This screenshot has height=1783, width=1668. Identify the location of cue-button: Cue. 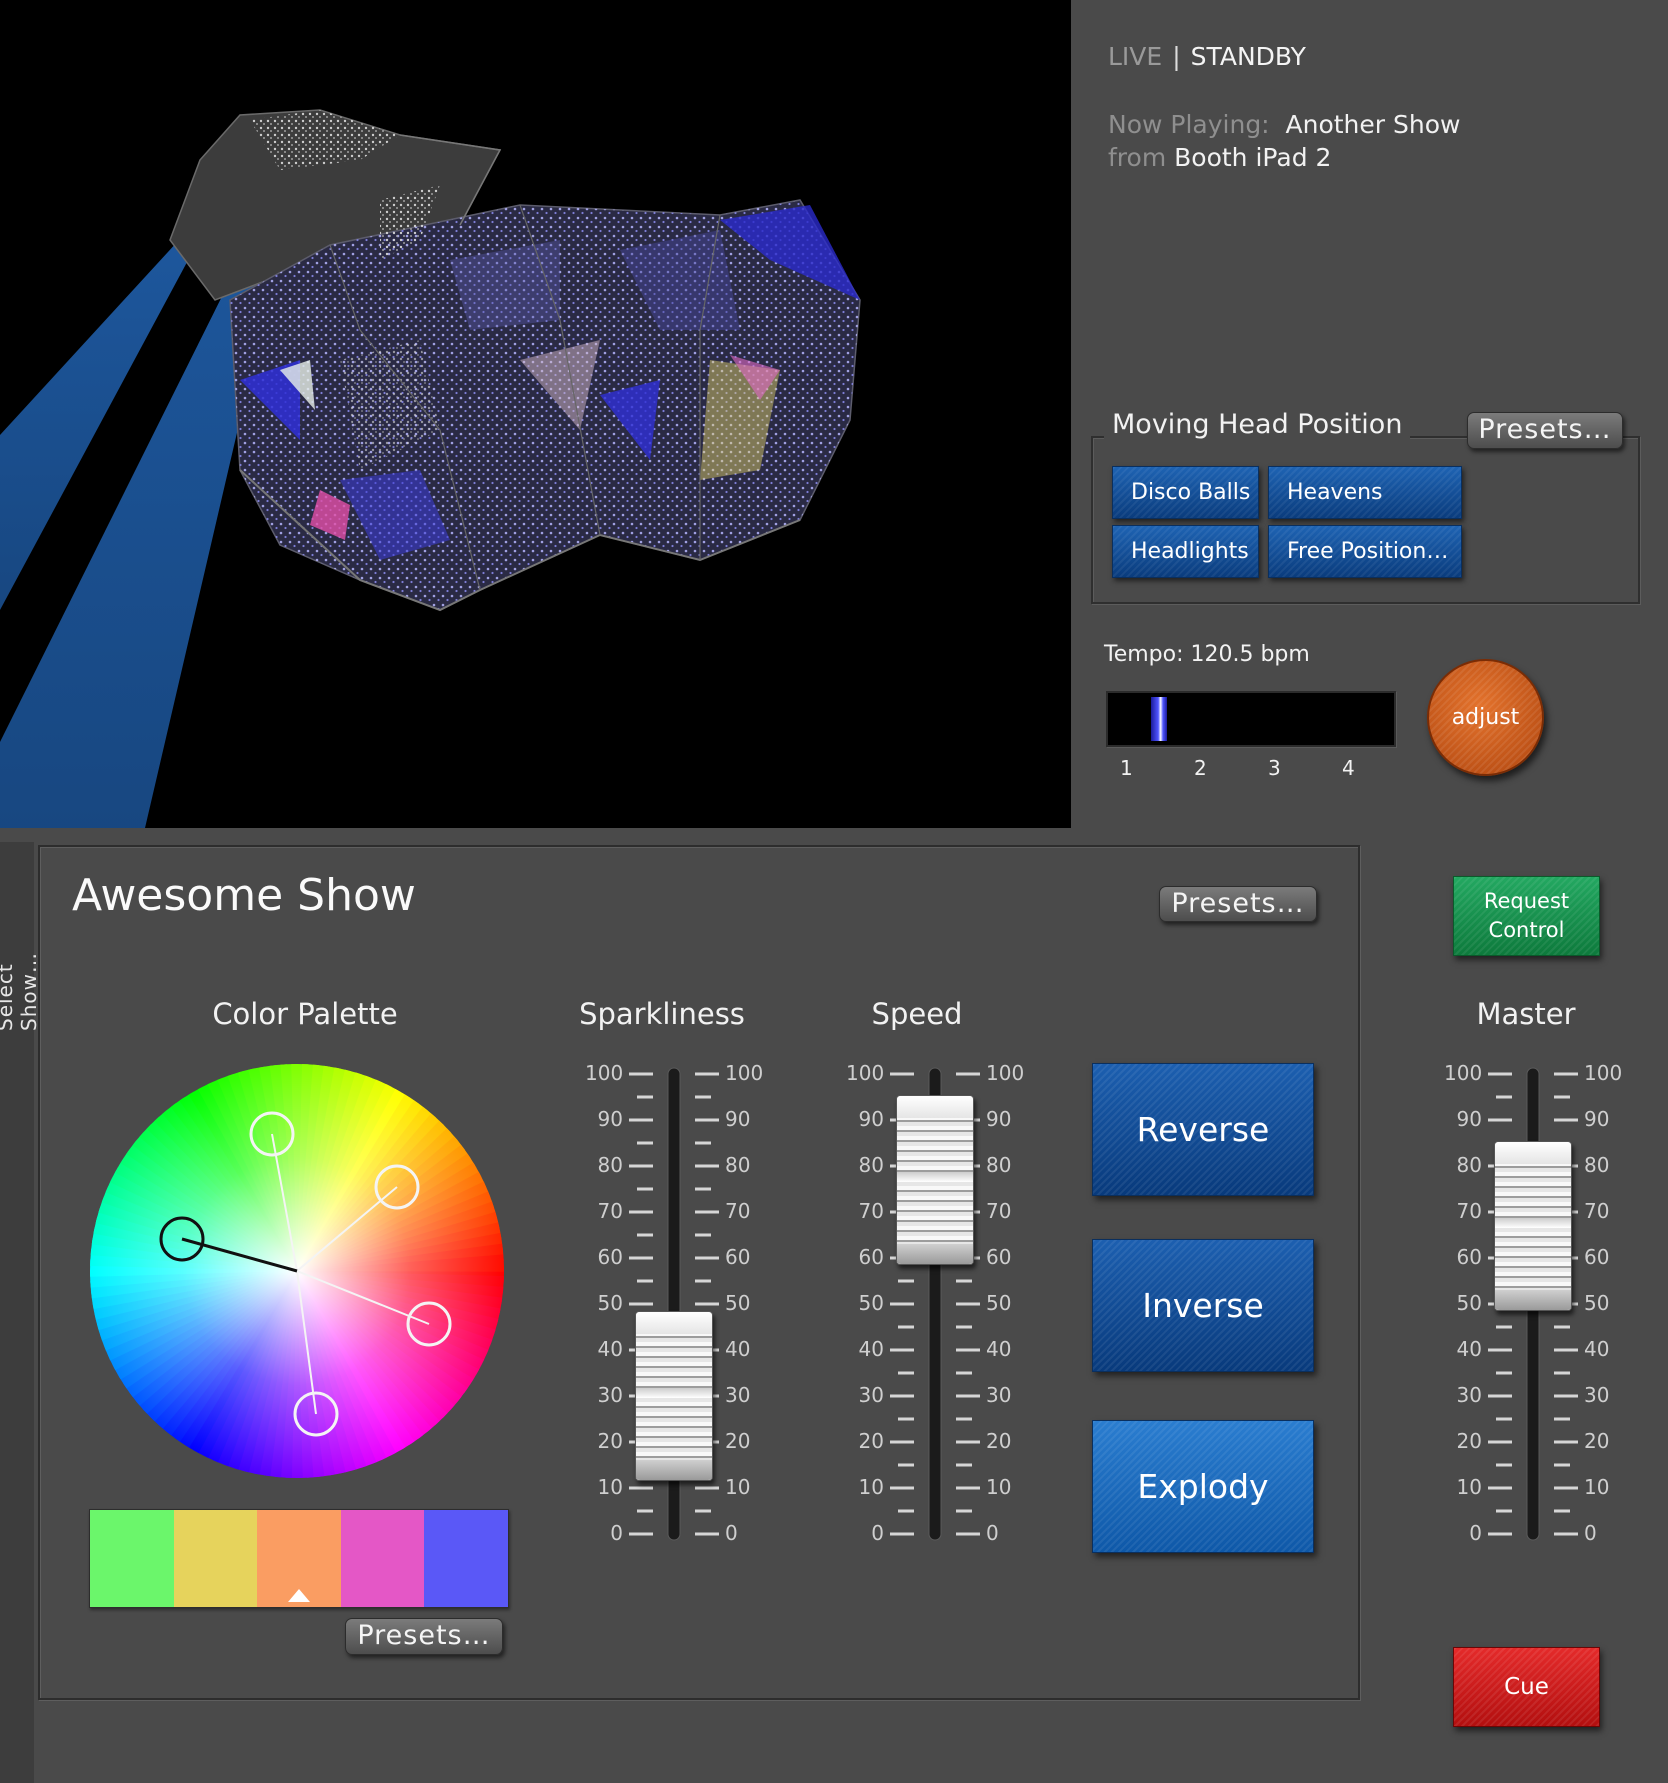
(1526, 1687).